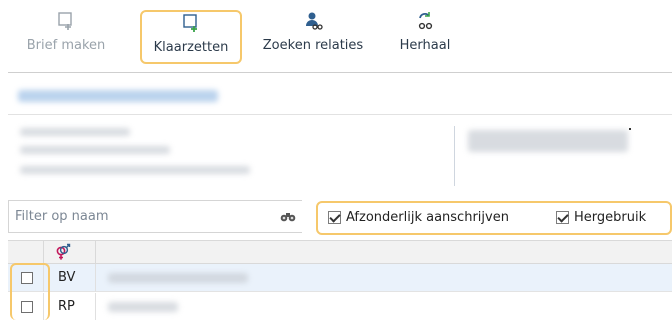  Describe the element at coordinates (191, 47) in the screenshot. I see `klaarzetten-label: Klaarzetten` at that location.